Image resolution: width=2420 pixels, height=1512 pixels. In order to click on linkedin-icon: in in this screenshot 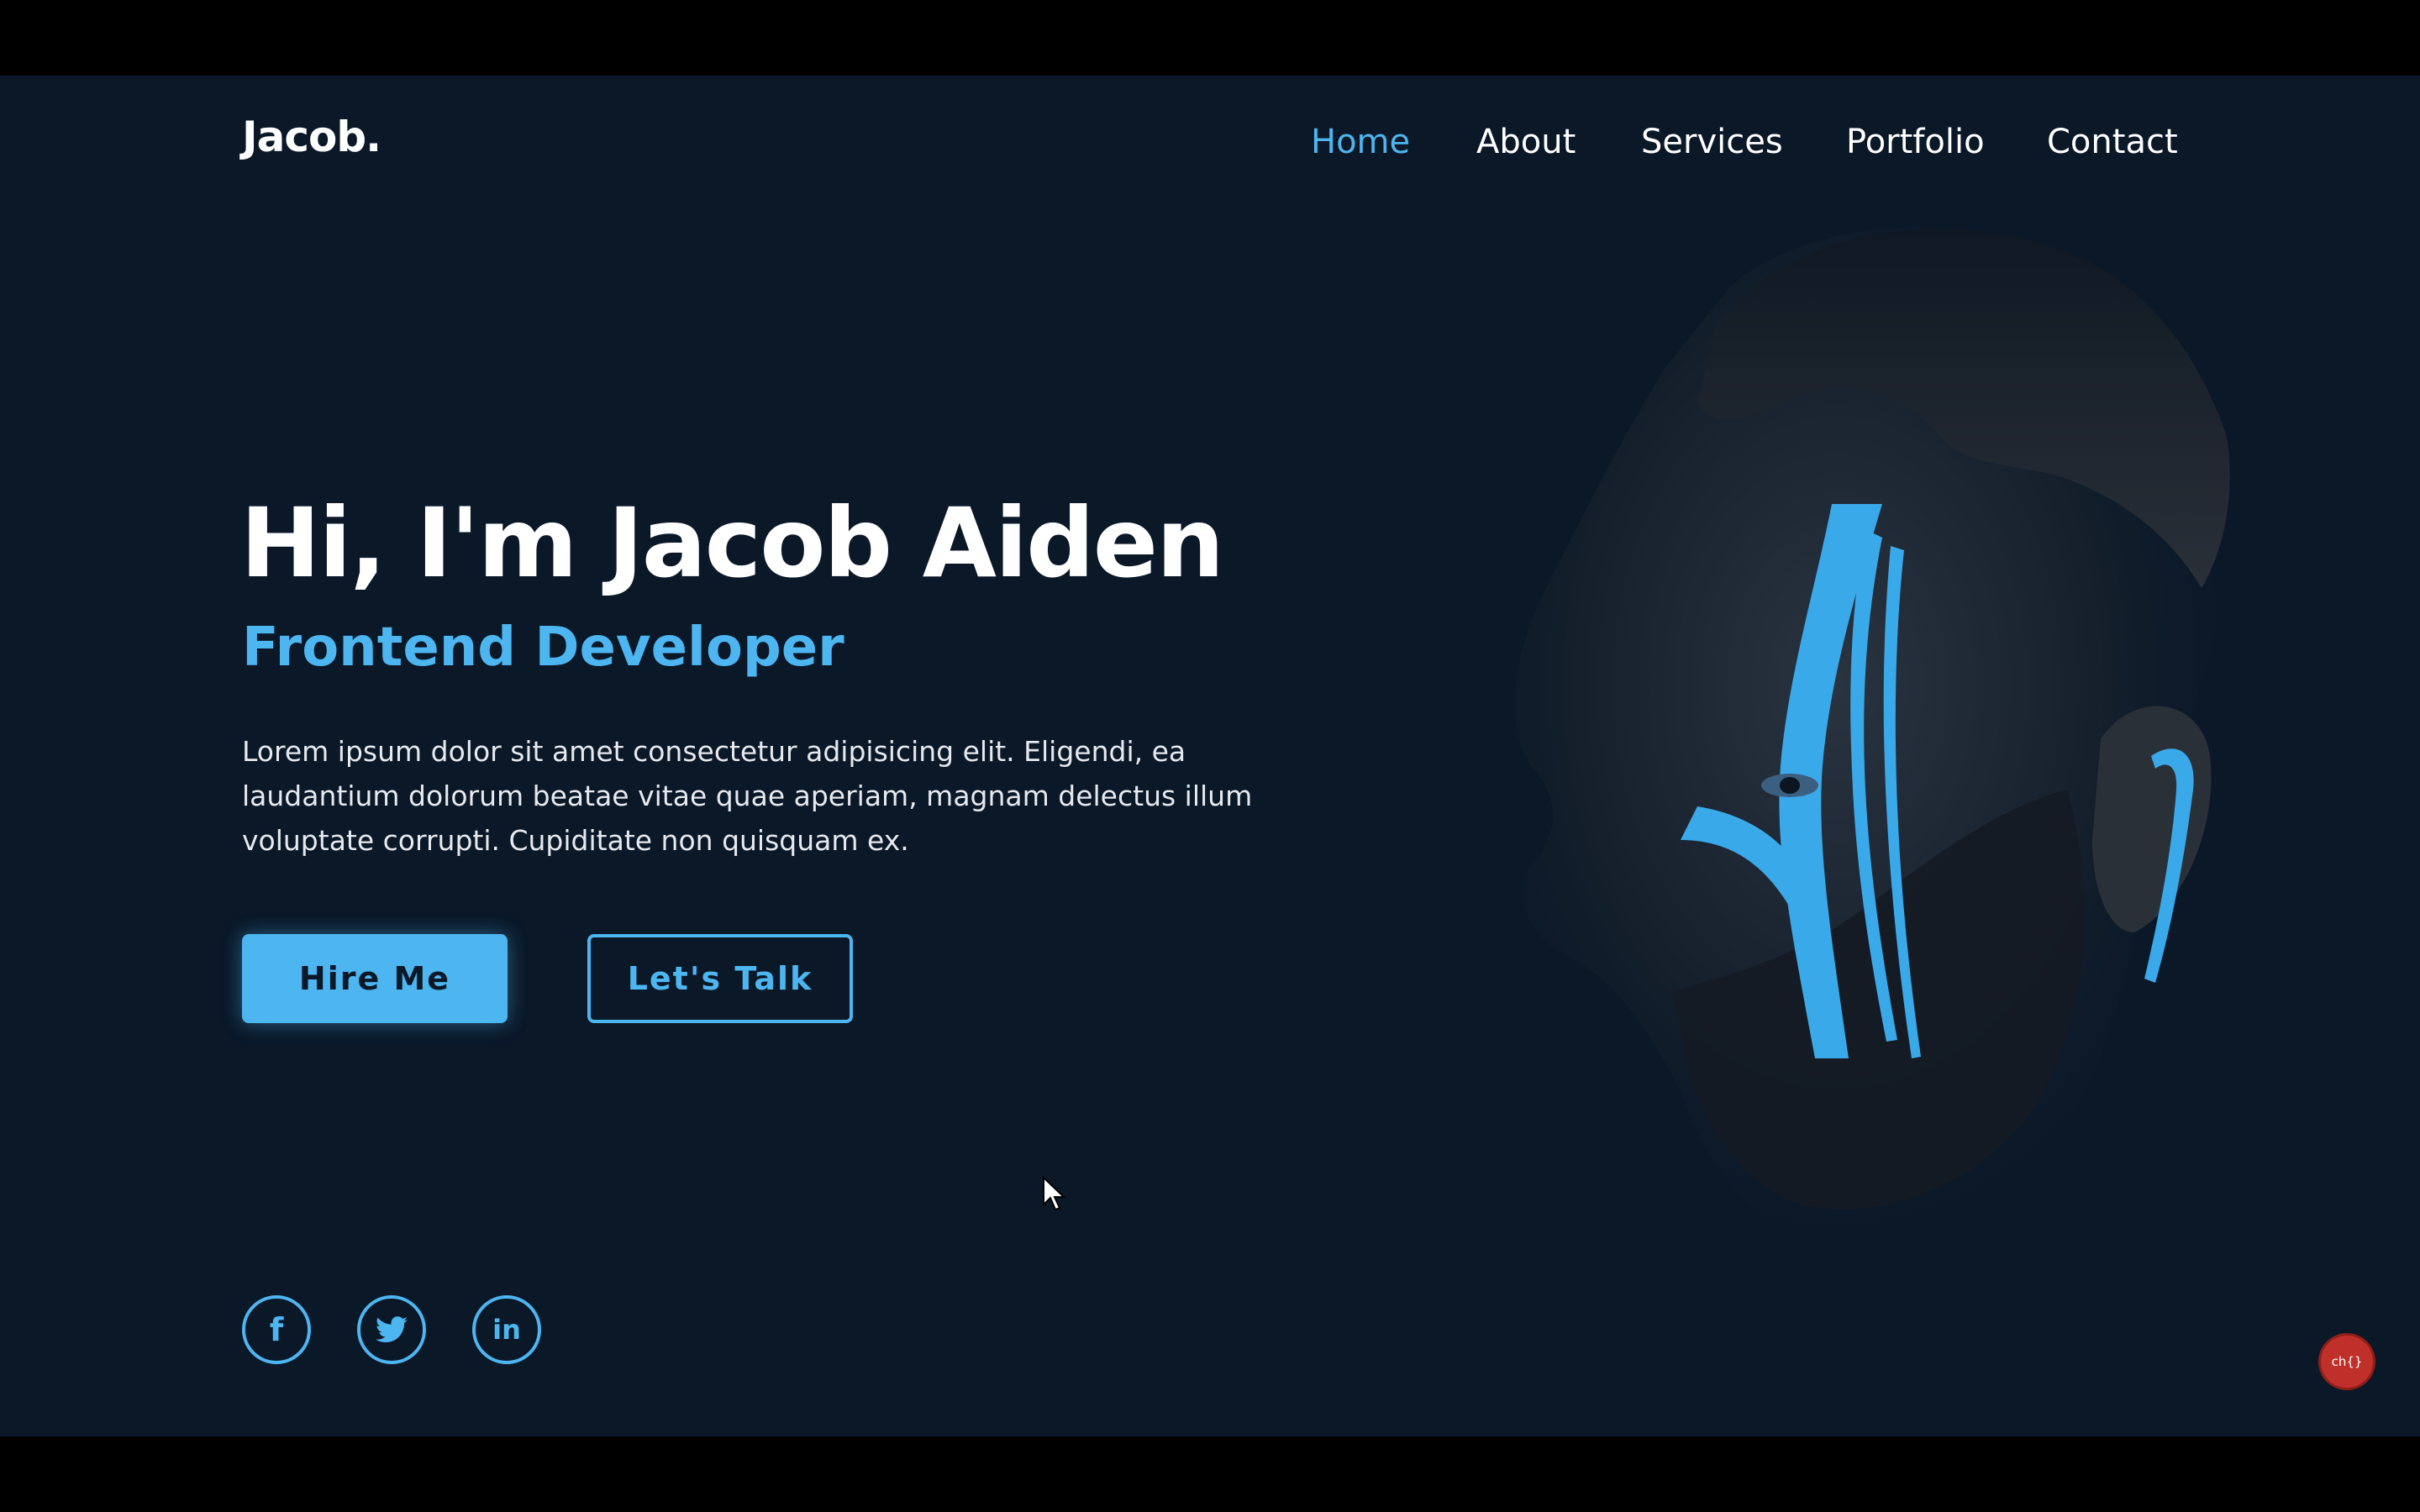, I will do `click(507, 1329)`.